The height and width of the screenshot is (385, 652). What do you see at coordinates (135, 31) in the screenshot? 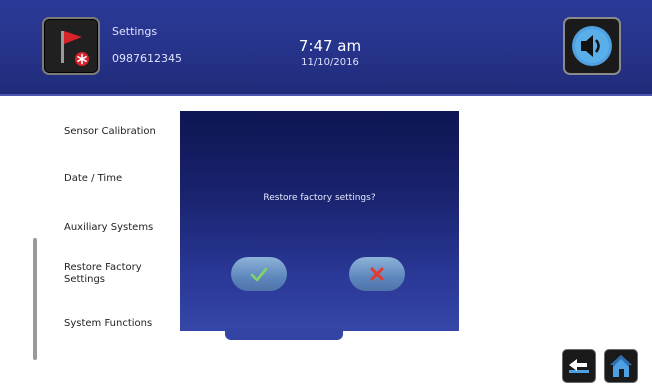
I see `page-title: Settings` at bounding box center [135, 31].